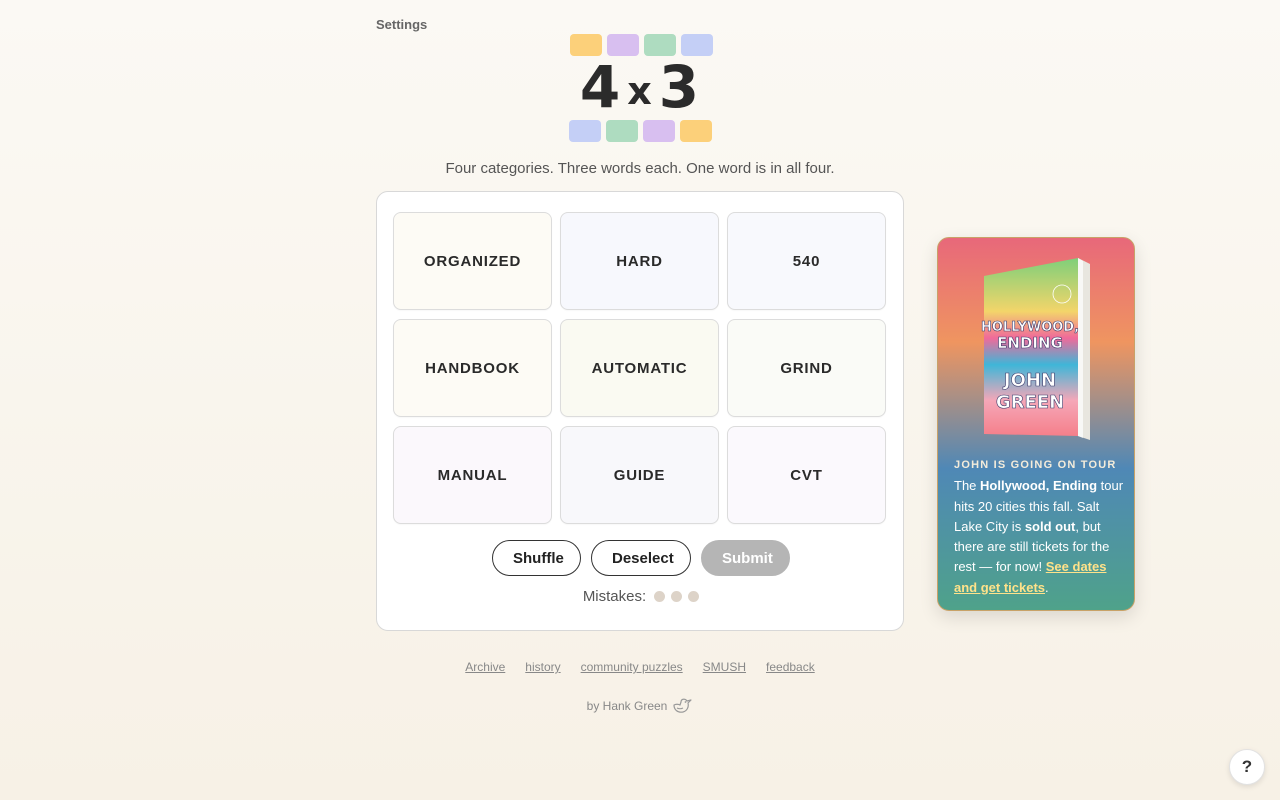 This screenshot has height=800, width=1280. I want to click on promo-book-name: Hollywood, Ending, so click(1039, 486).